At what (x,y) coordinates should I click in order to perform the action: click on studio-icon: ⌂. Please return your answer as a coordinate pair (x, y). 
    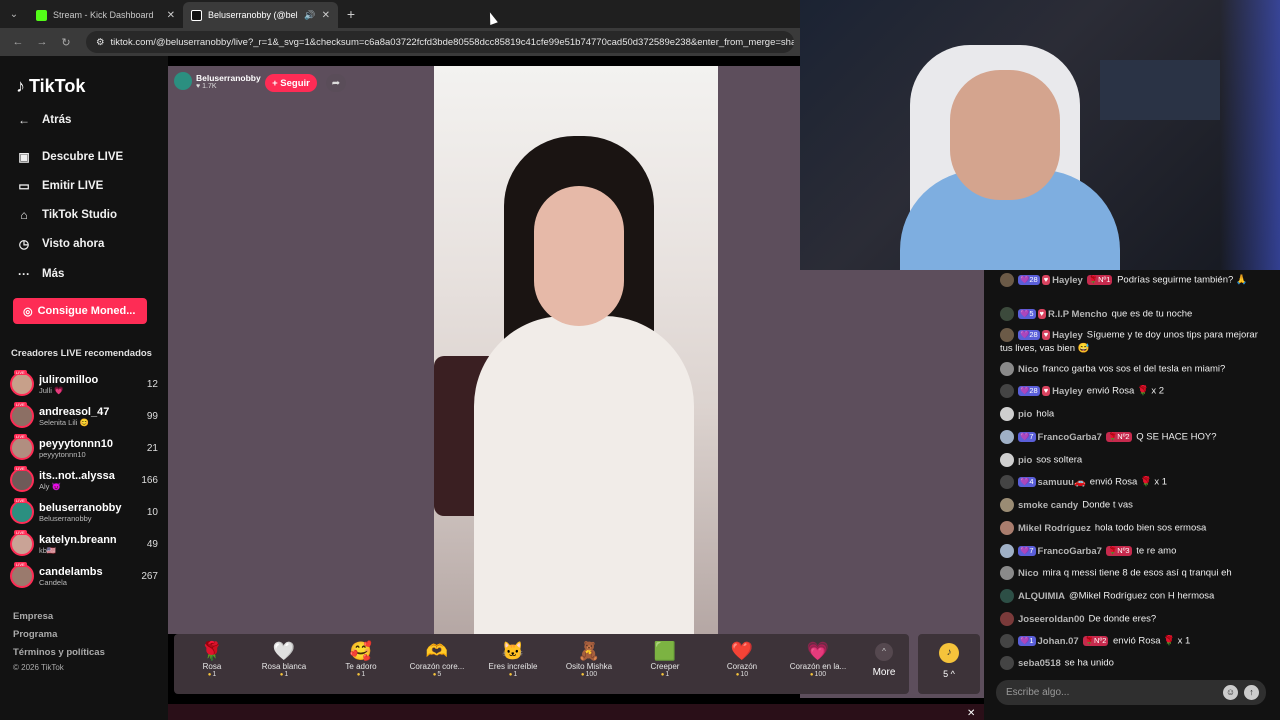
    Looking at the image, I should click on (24, 215).